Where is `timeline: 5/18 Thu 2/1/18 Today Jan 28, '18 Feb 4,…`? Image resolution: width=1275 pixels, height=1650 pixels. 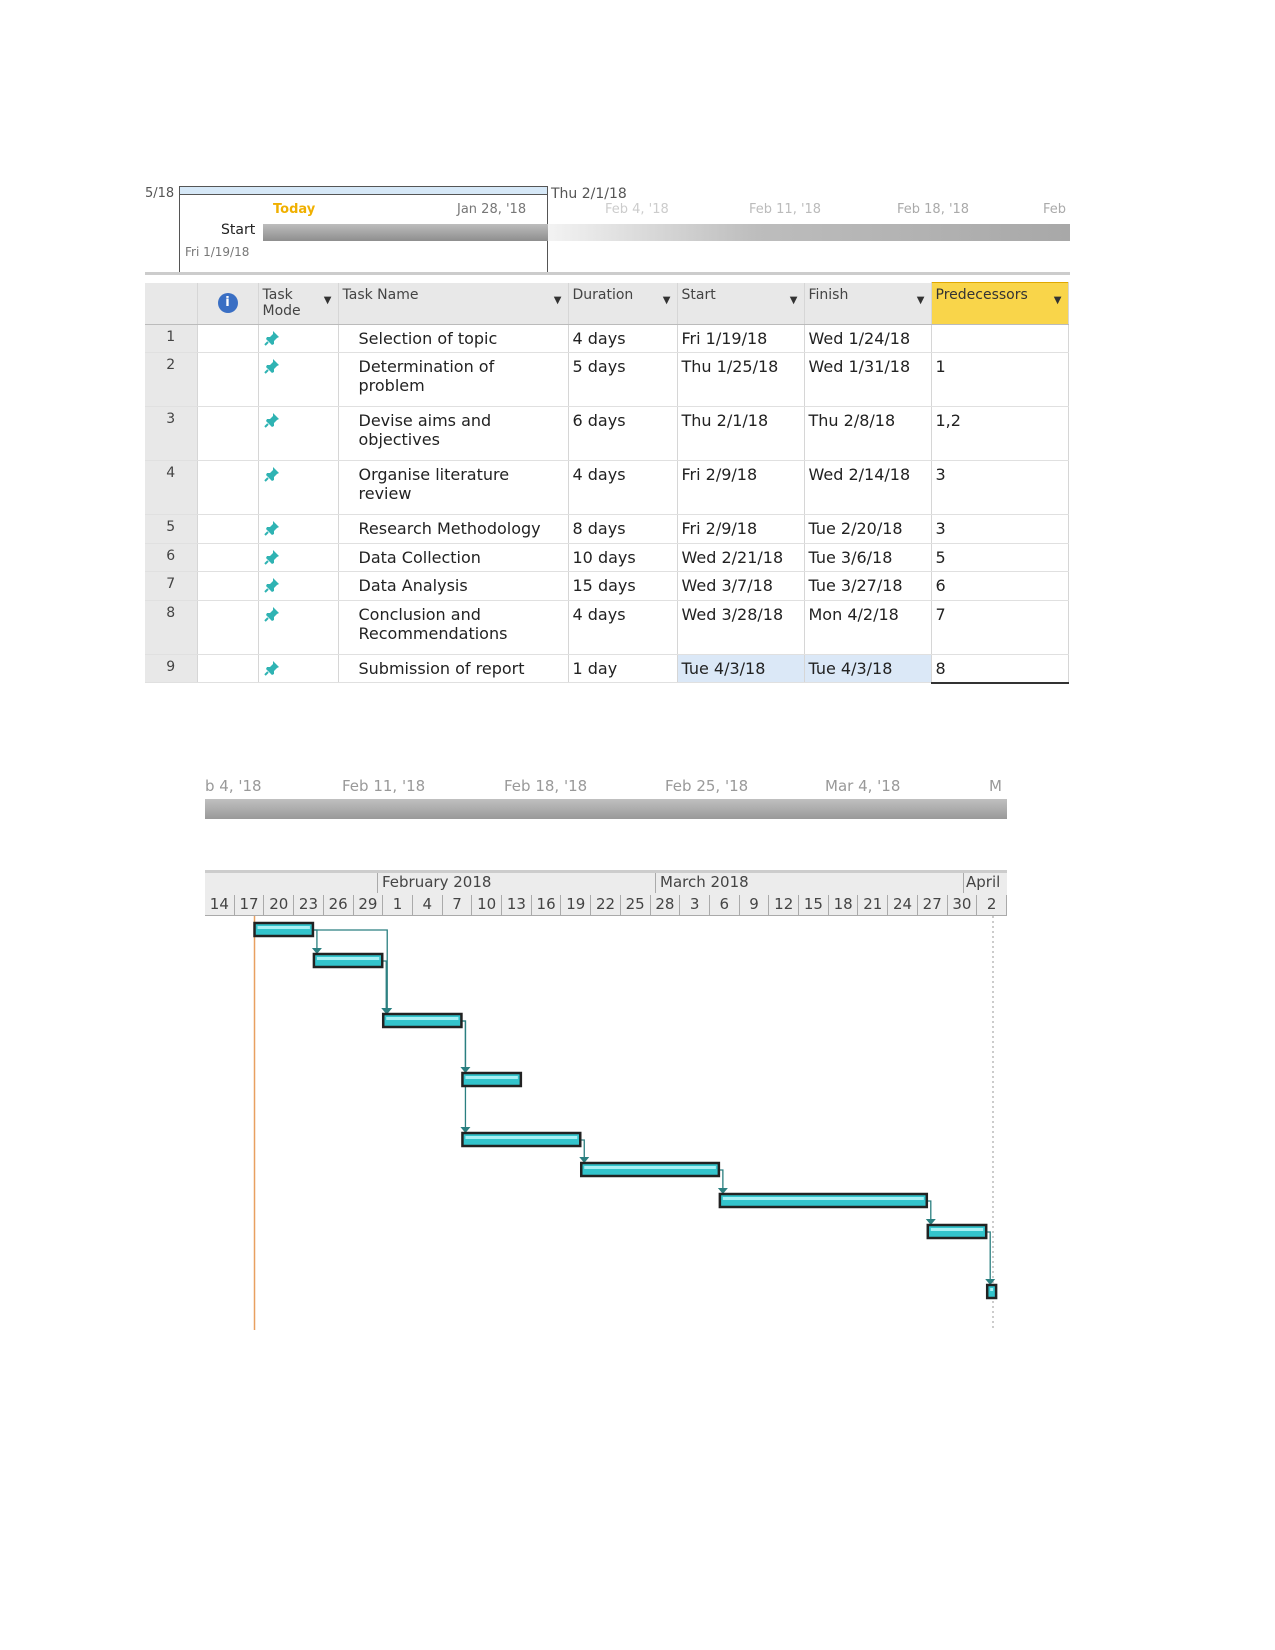 timeline: 5/18 Thu 2/1/18 Today Jan 28, '18 Feb 4,… is located at coordinates (607, 230).